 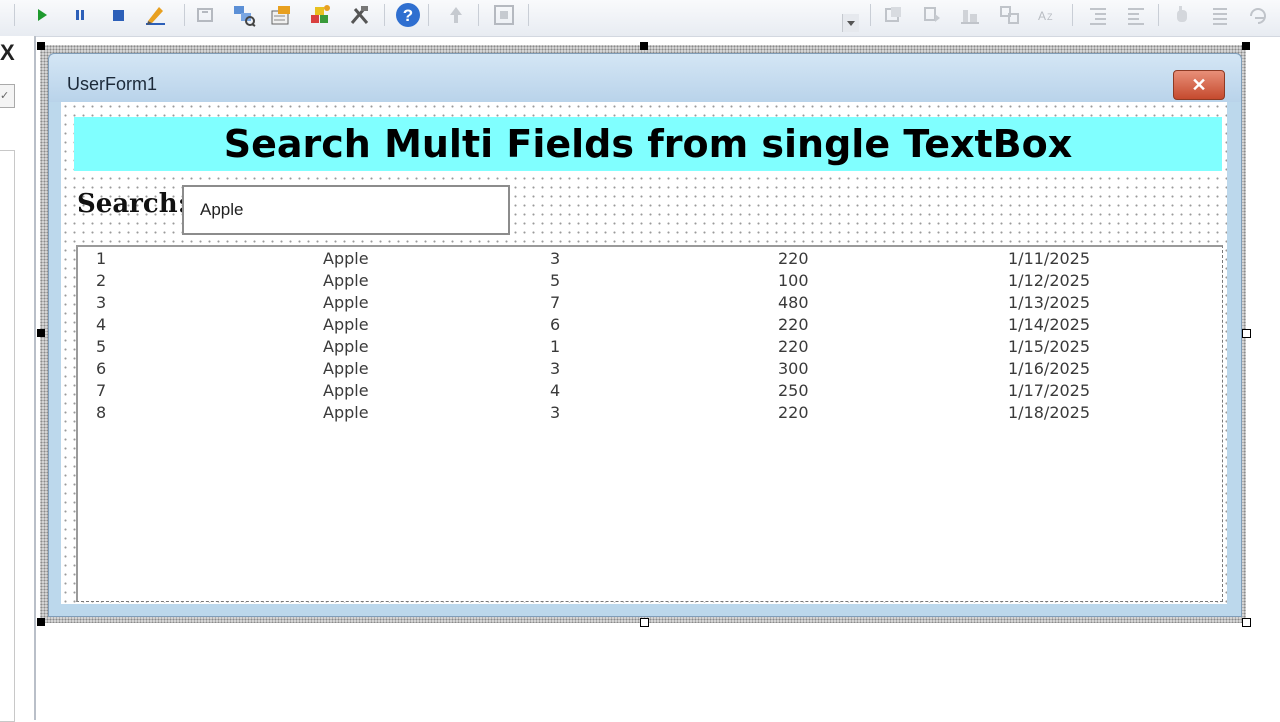 What do you see at coordinates (504, 15) in the screenshot?
I see `toggle-breakpoint-icon` at bounding box center [504, 15].